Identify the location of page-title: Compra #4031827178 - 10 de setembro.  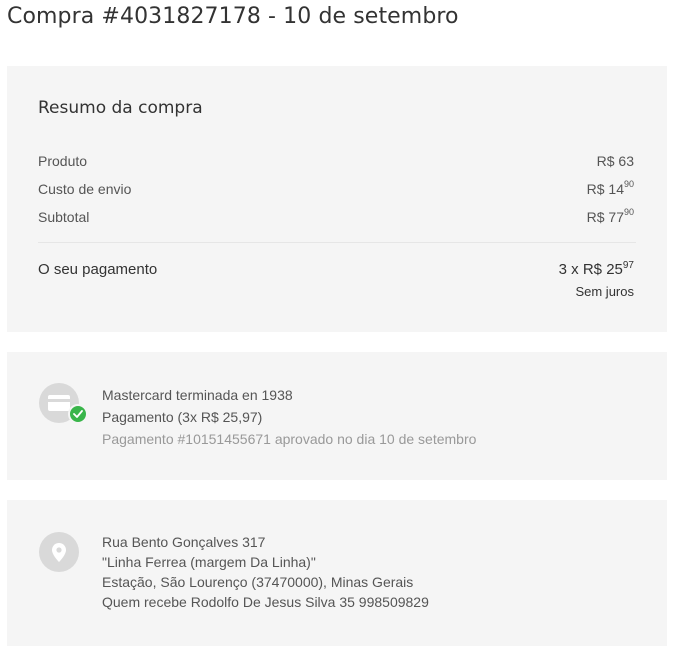
(233, 16).